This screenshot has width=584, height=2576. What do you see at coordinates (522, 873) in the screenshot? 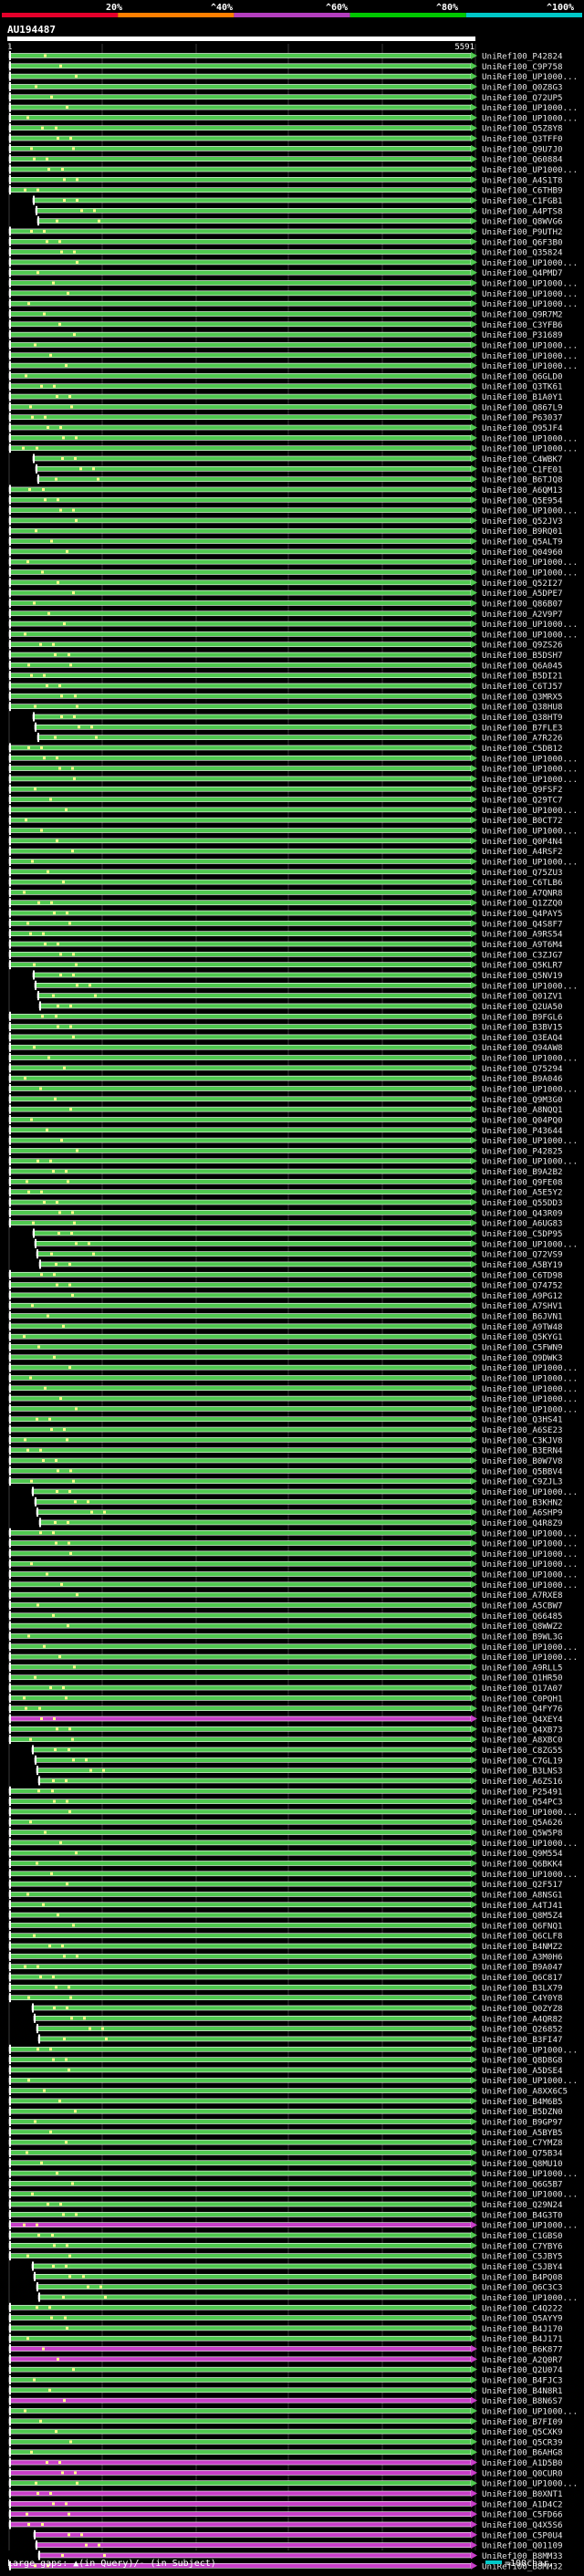
I see `hit-label: UniRef100_Q75ZU3` at bounding box center [522, 873].